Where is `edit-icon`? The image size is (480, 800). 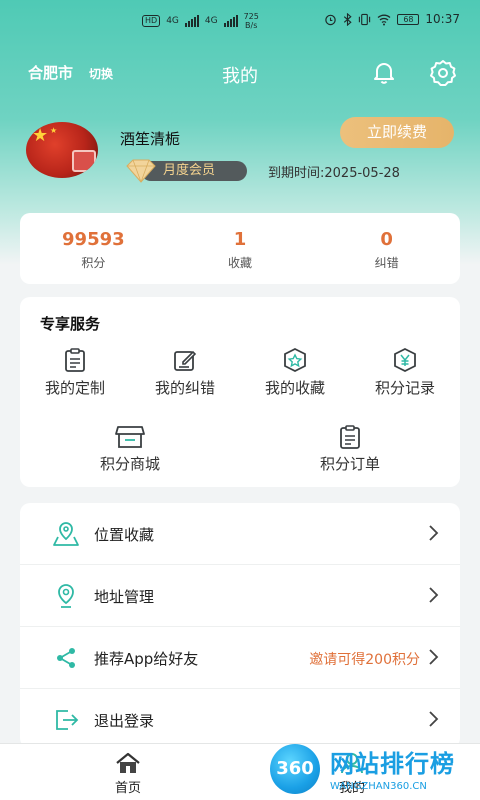
edit-icon is located at coordinates (185, 360).